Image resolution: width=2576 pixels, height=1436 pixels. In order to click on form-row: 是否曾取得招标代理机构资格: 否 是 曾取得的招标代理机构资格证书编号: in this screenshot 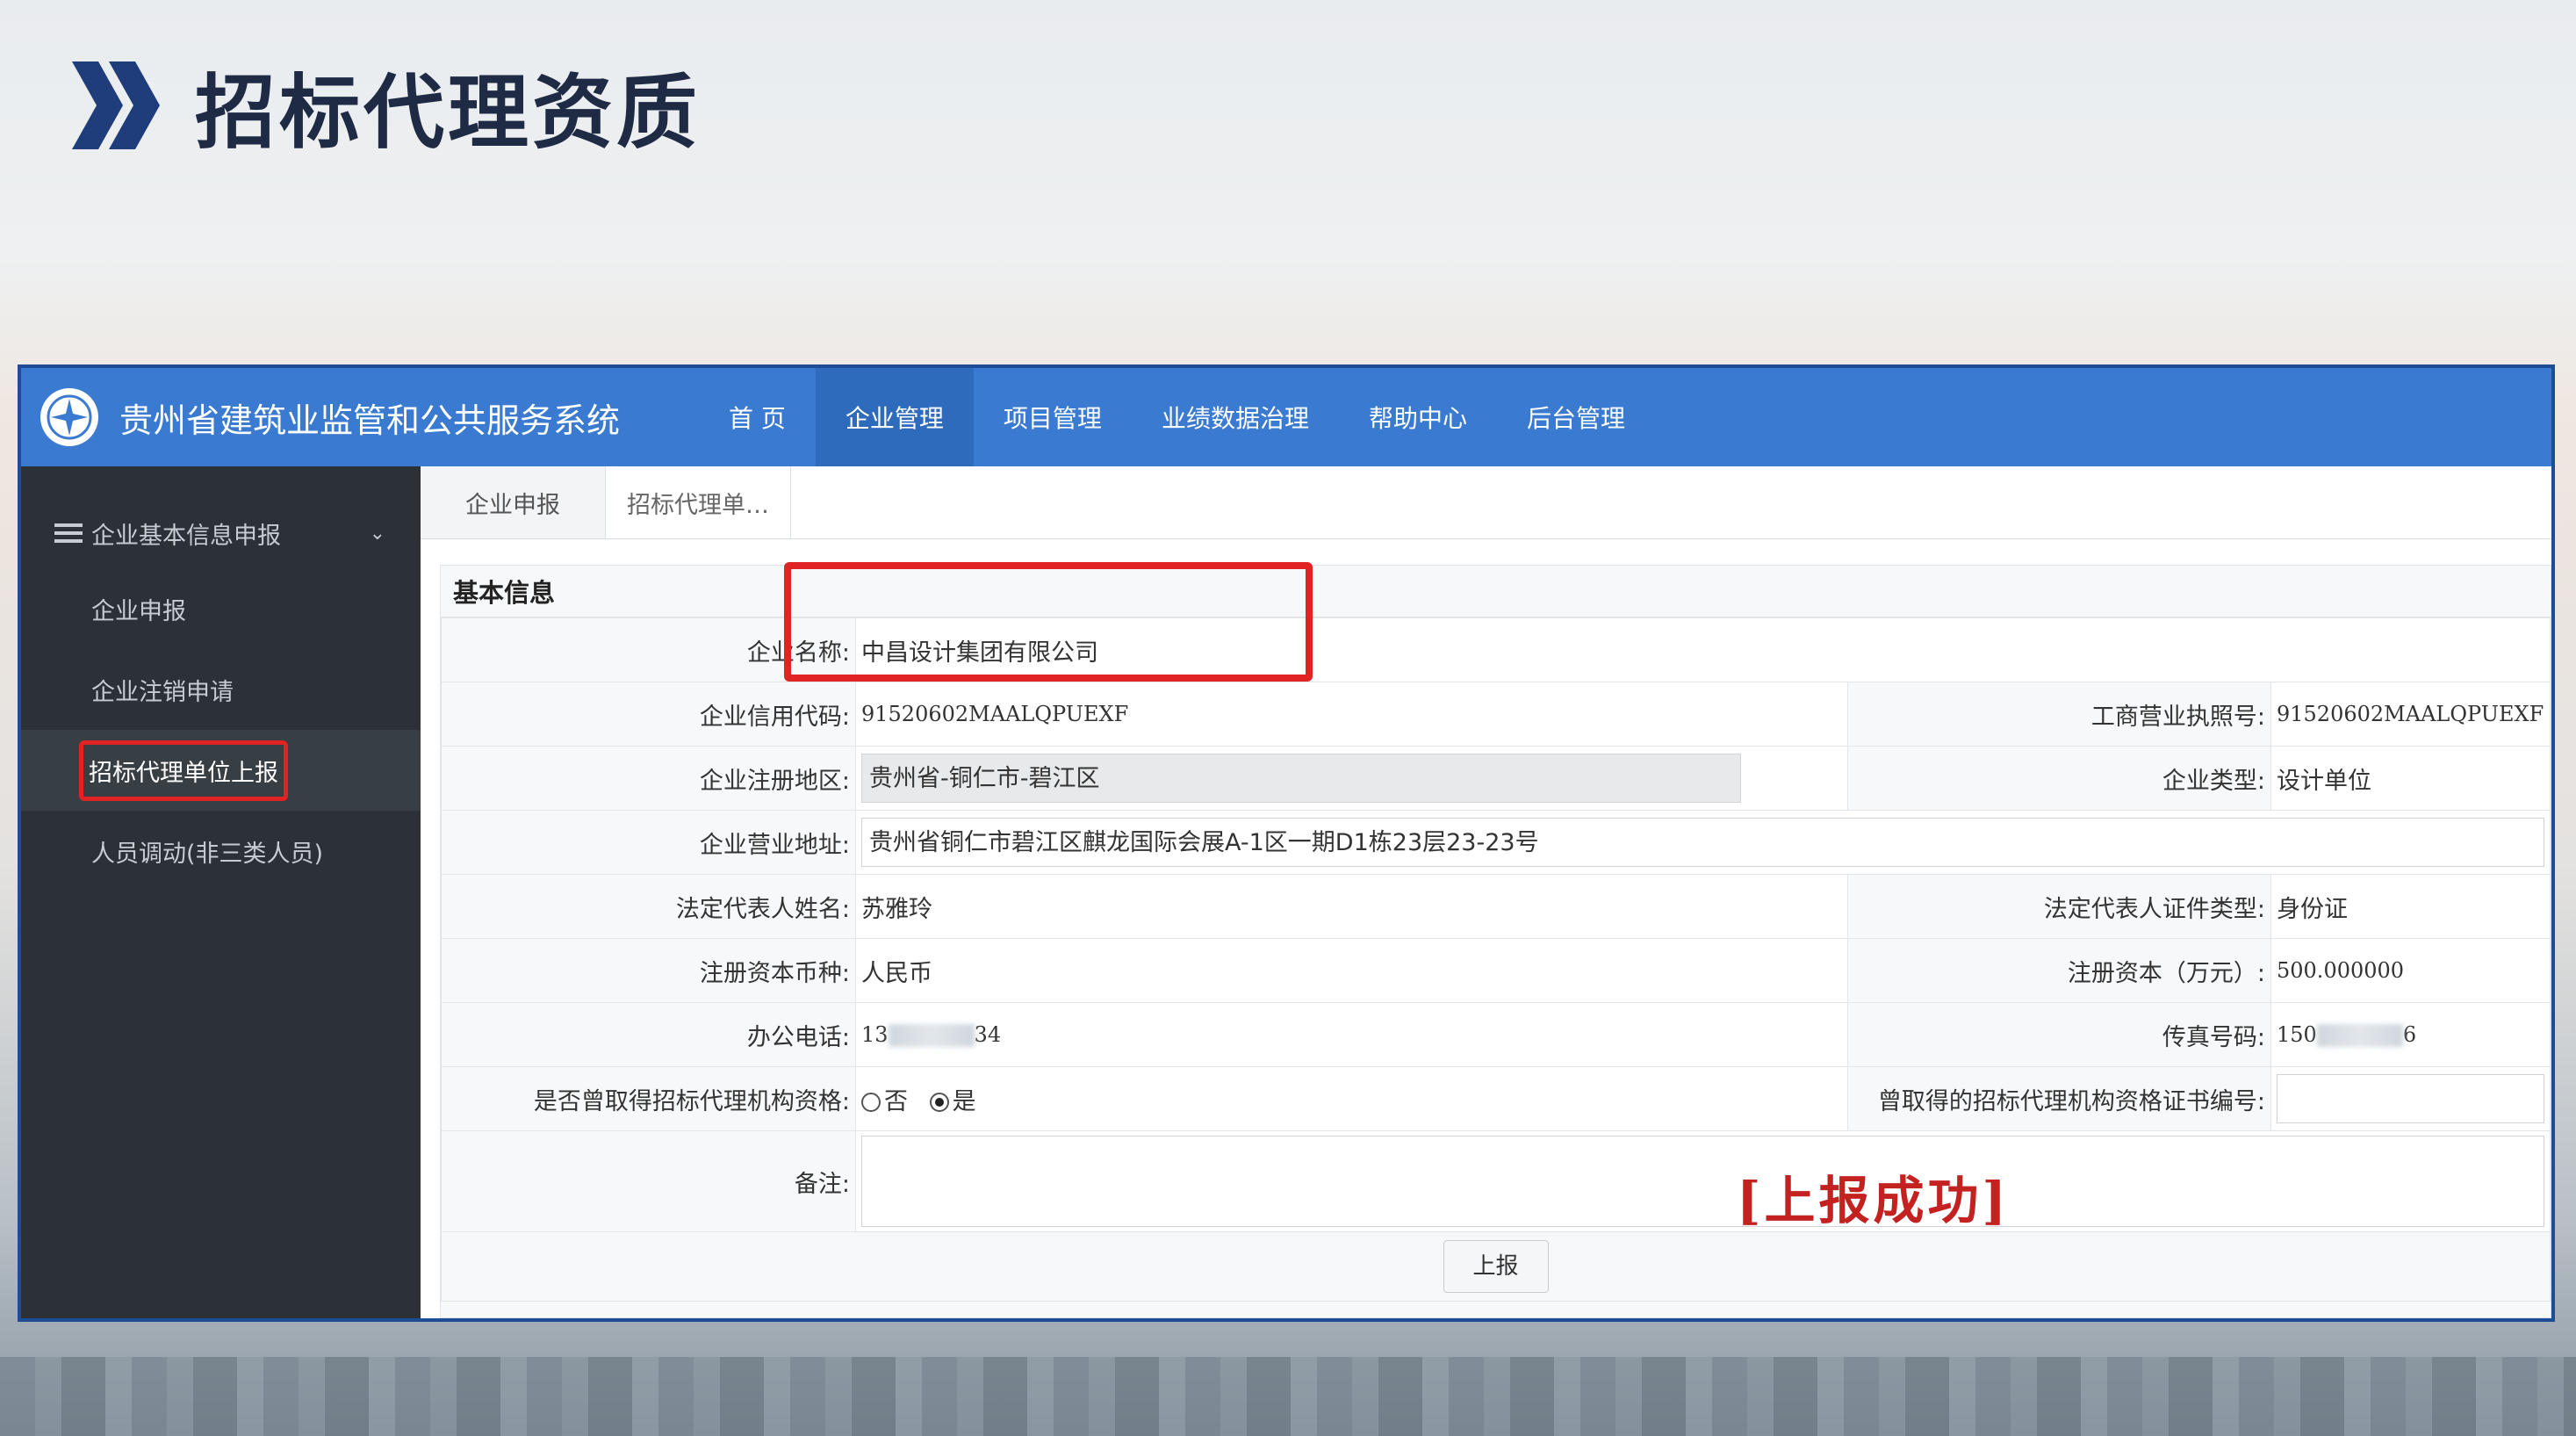, I will do `click(1496, 1098)`.